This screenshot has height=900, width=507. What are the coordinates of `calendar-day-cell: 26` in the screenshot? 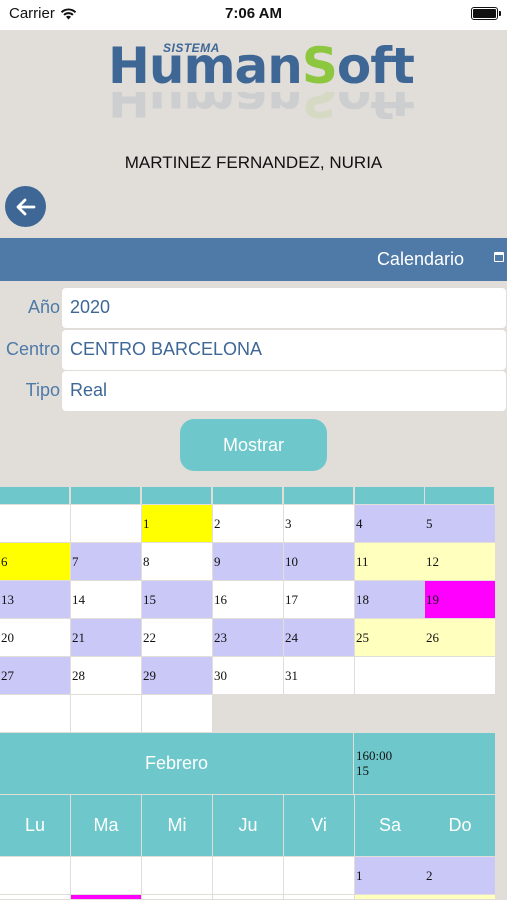 It's located at (460, 638).